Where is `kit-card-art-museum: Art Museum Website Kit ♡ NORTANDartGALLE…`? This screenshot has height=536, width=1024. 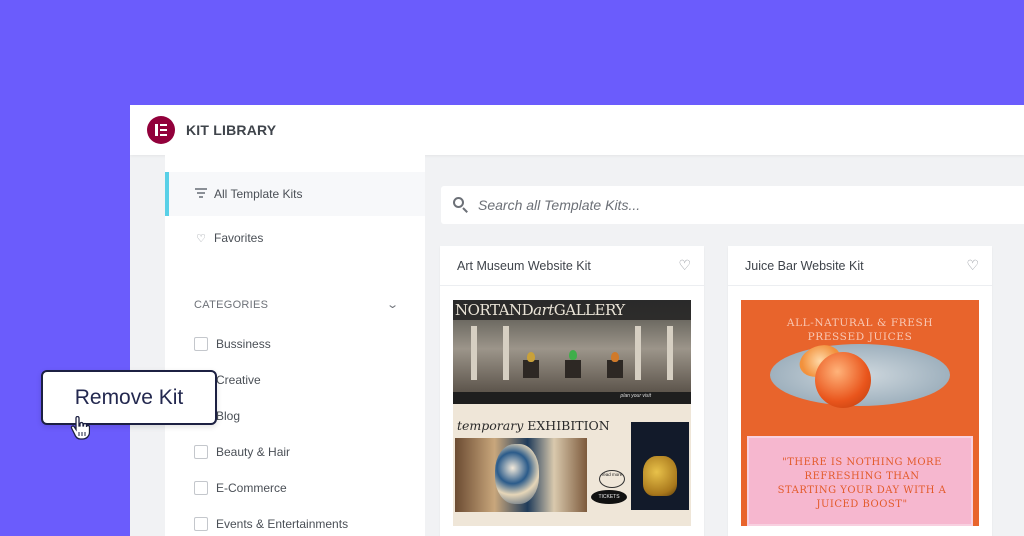 kit-card-art-museum: Art Museum Website Kit ♡ NORTANDartGALLE… is located at coordinates (572, 391).